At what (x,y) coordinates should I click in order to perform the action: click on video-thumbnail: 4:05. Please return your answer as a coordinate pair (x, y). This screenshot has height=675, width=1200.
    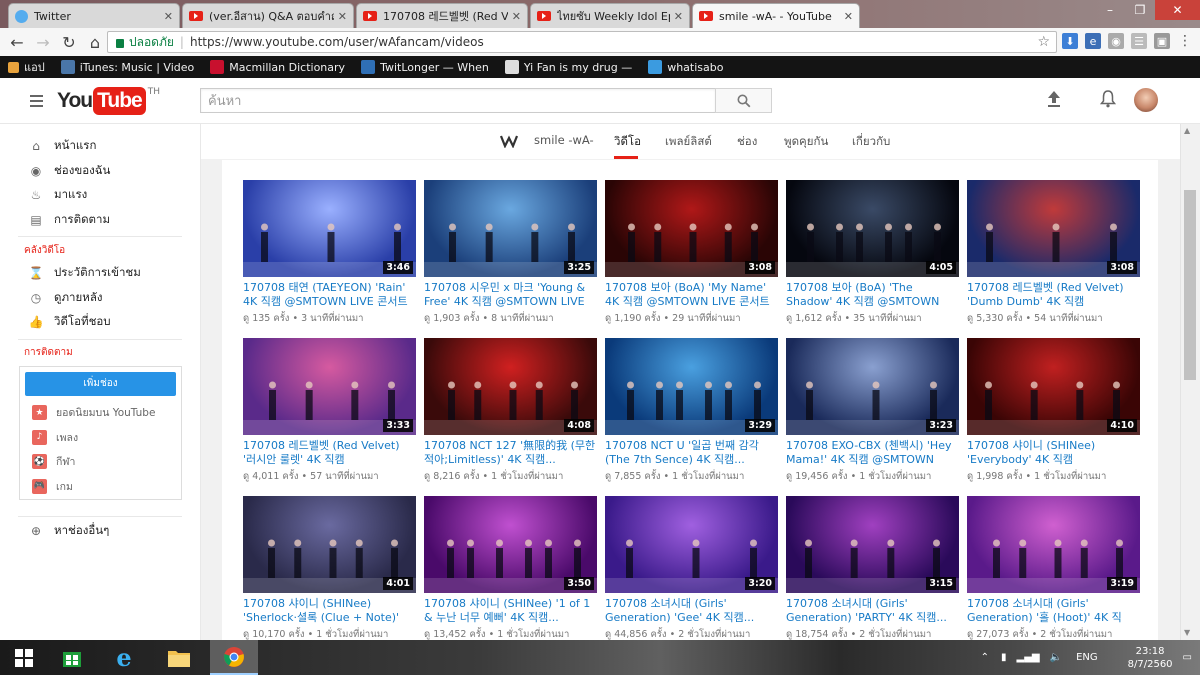
    Looking at the image, I should click on (872, 228).